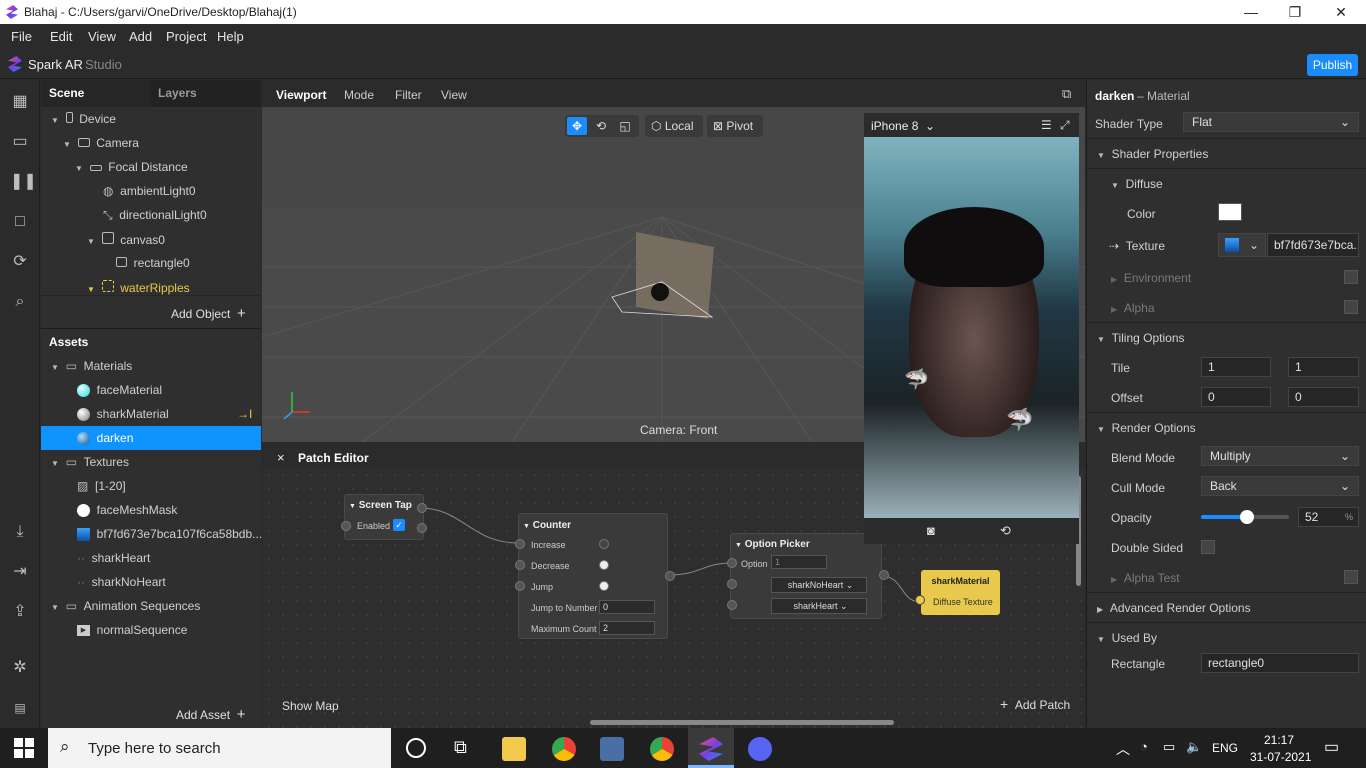 The width and height of the screenshot is (1366, 768). I want to click on language-indicator: ENG, so click(1225, 748).